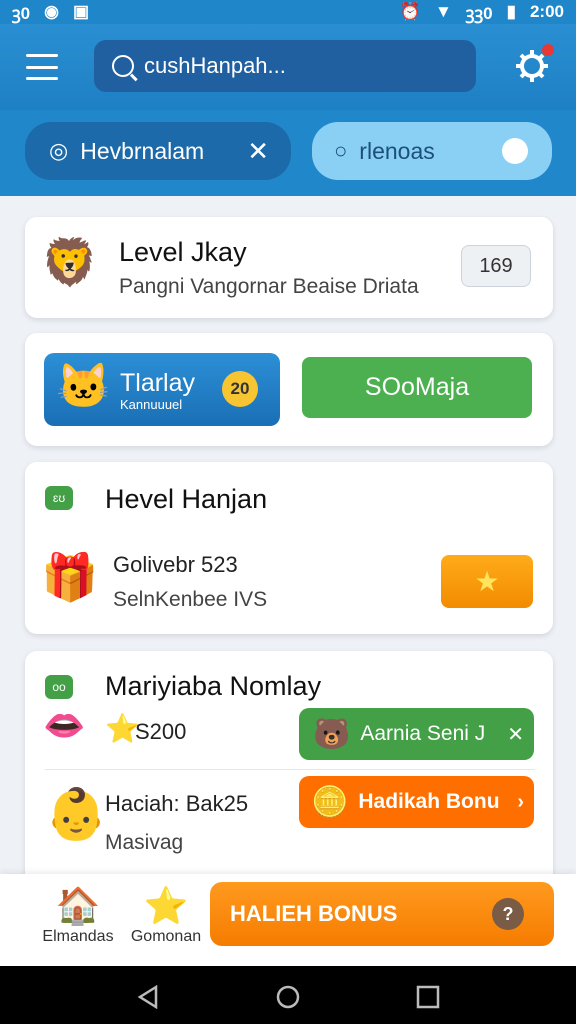  I want to click on back-icon, so click(148, 997).